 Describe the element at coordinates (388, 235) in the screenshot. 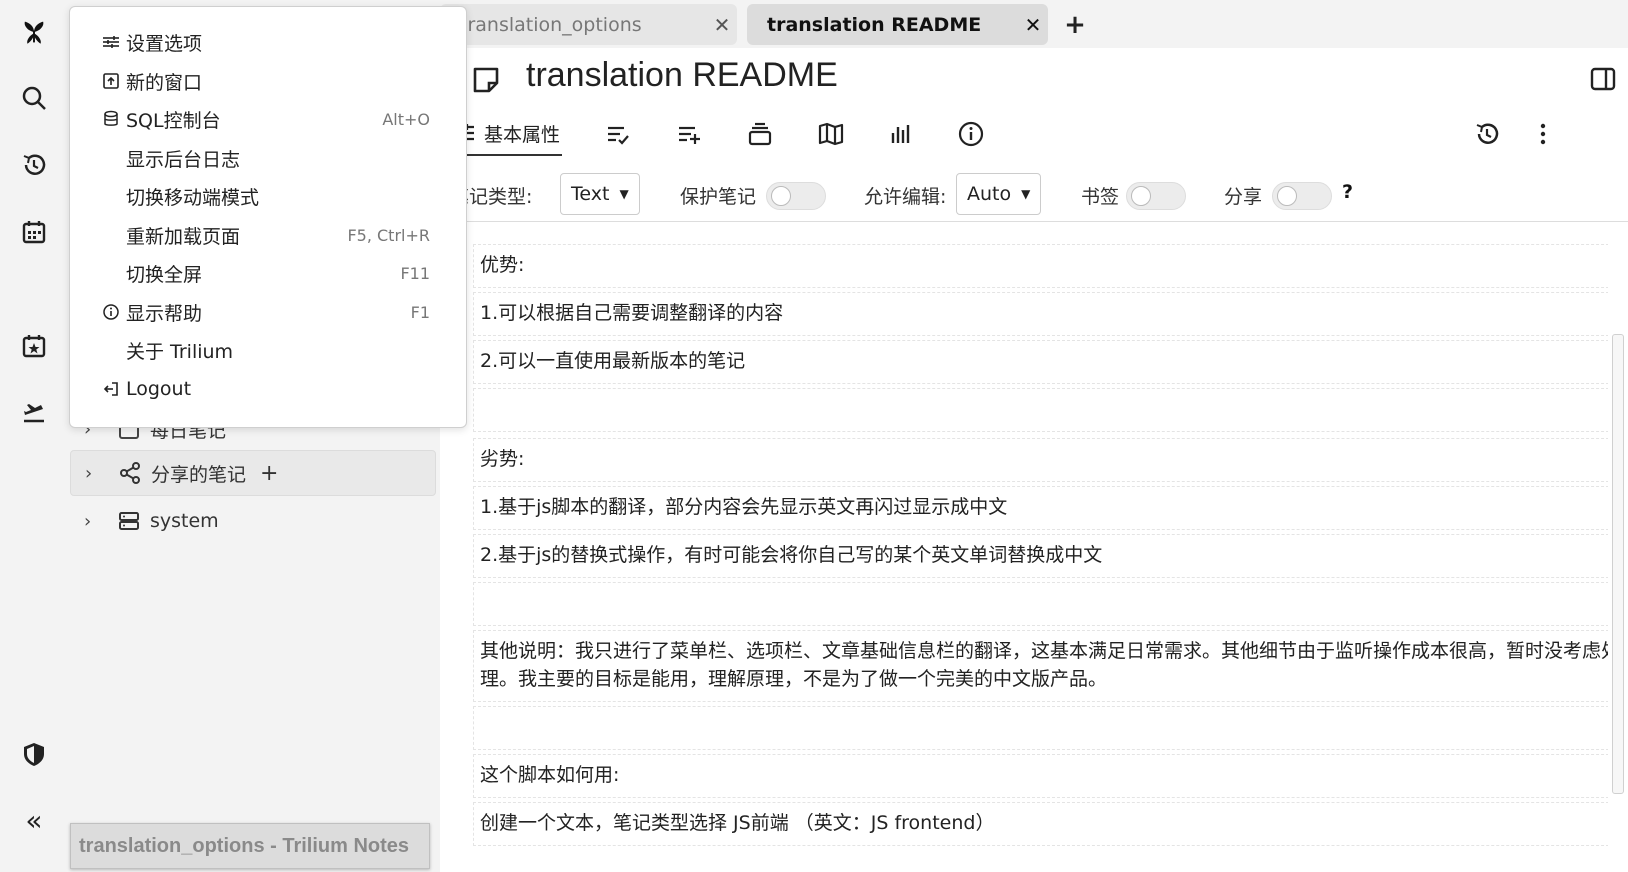

I see `menu-shortcut: F5, Ctrl+R` at that location.